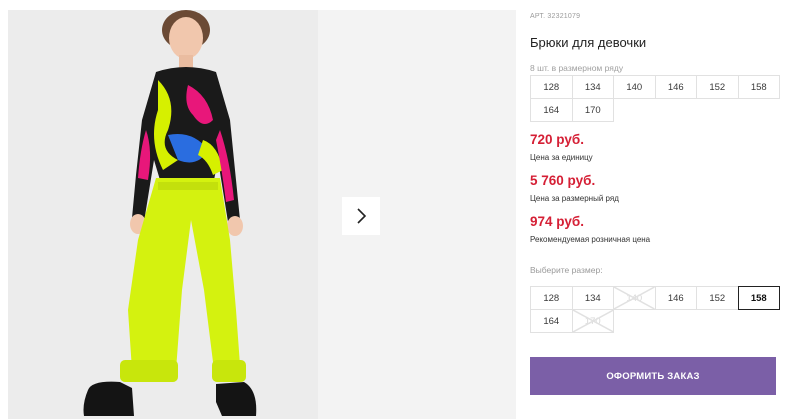  I want to click on size-range-cell: 158, so click(758, 87).